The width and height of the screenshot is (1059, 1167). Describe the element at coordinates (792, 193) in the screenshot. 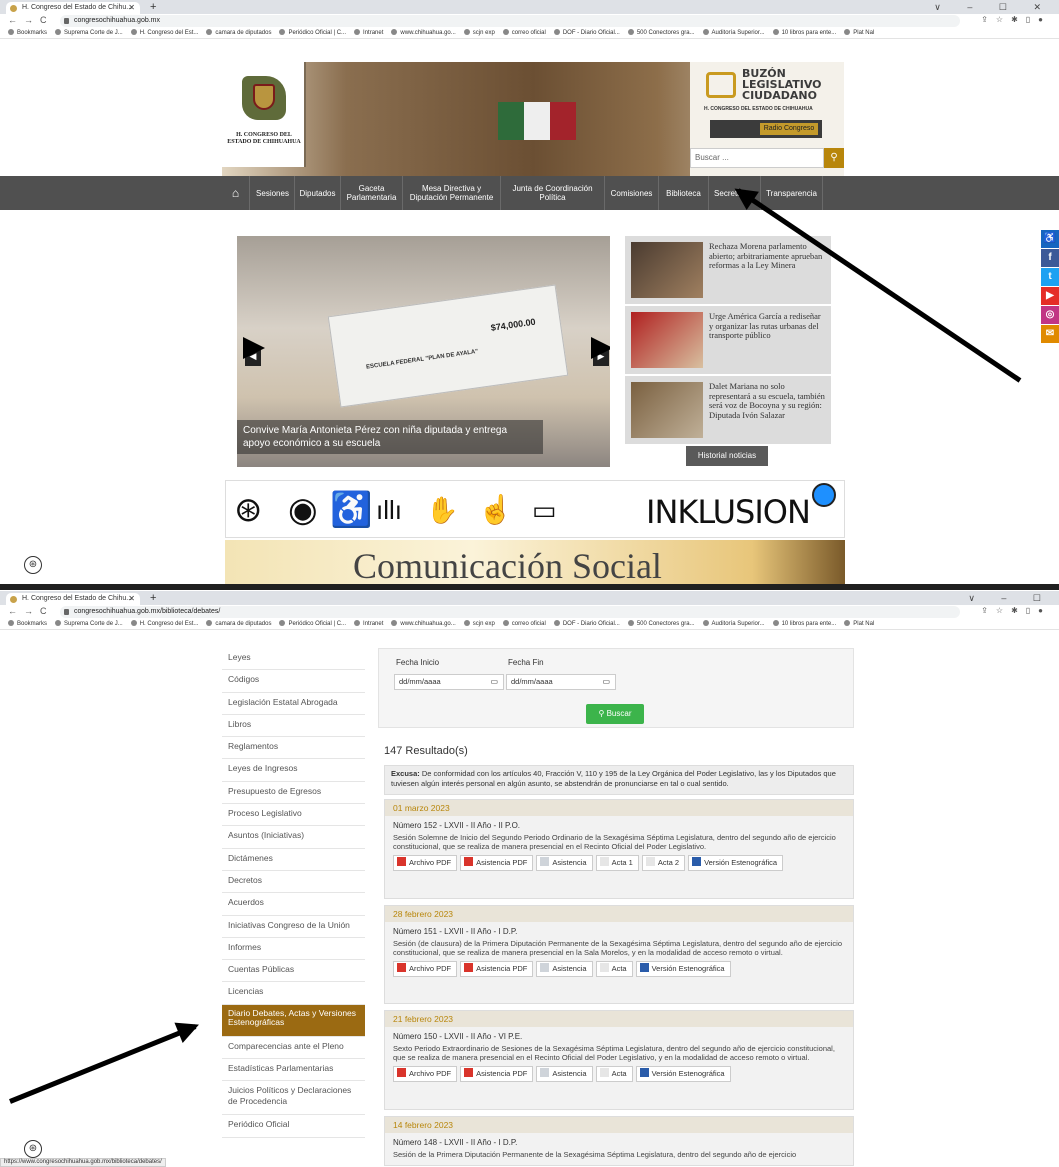

I see `menu-item-transparencia: Transparencia` at that location.